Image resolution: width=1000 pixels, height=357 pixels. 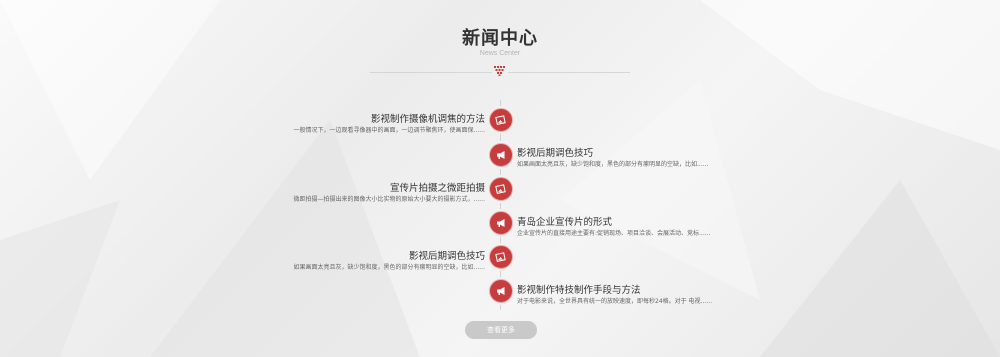 What do you see at coordinates (500, 38) in the screenshot?
I see `section-title: 新闻中心` at bounding box center [500, 38].